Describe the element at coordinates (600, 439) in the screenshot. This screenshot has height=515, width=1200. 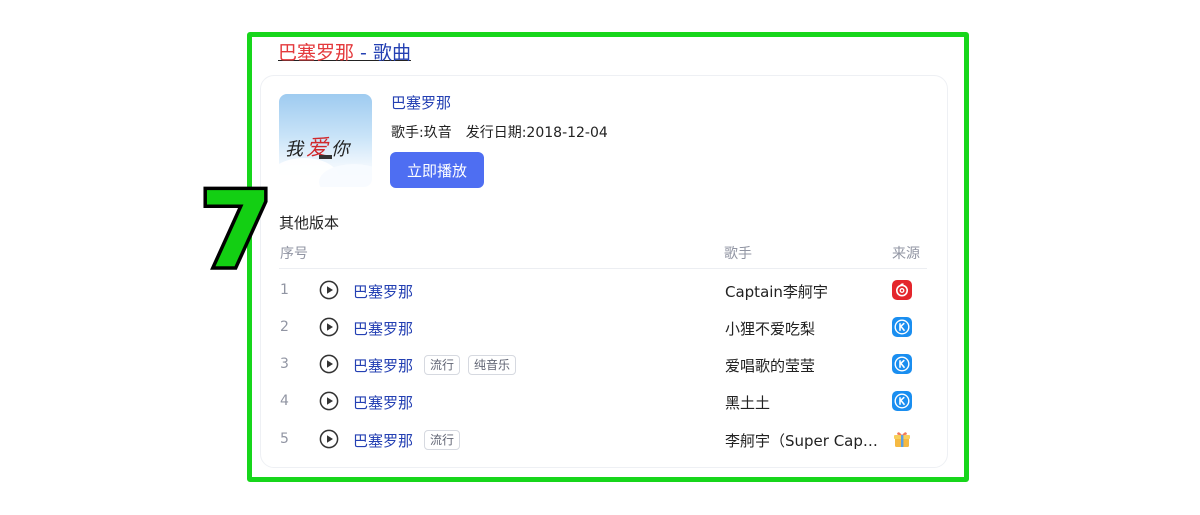
I see `version-row: 5 巴塞罗那流行 李舸宇（Super Captain）` at that location.